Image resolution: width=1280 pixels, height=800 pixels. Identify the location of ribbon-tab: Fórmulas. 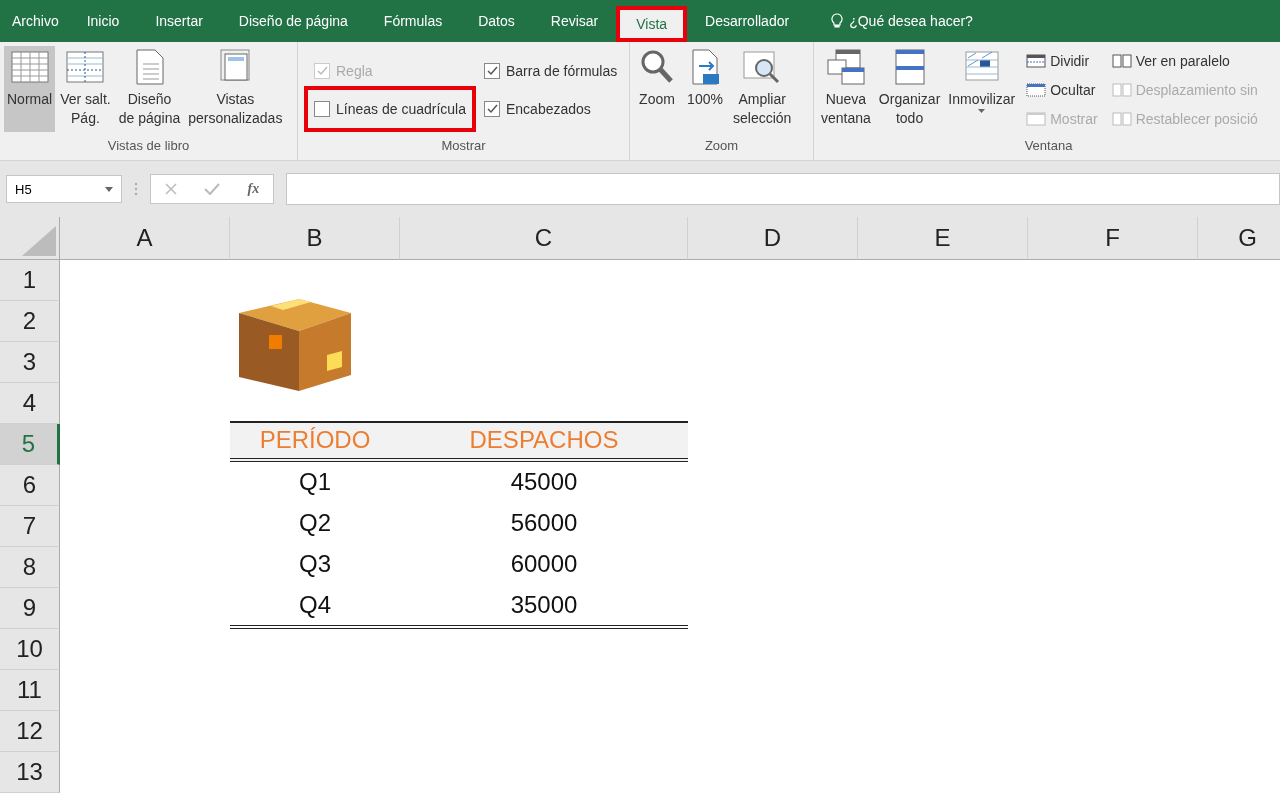
(413, 21).